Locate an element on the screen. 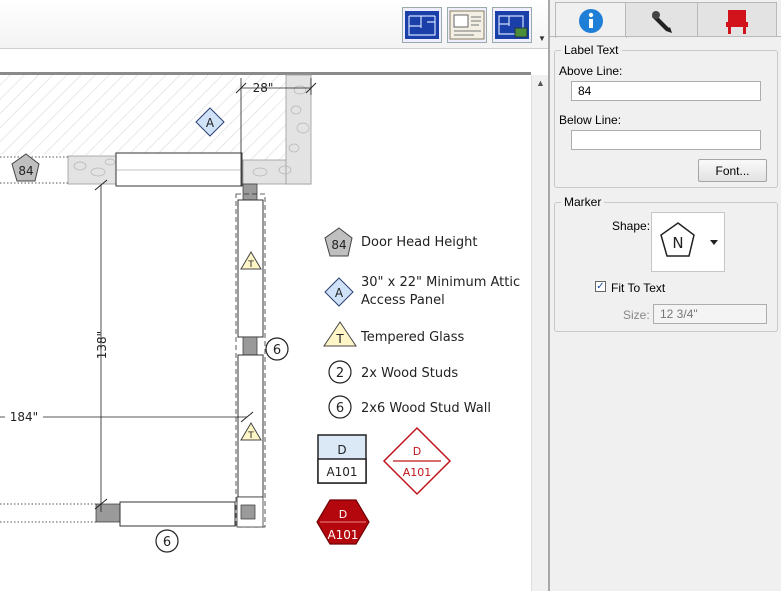  tab-pen is located at coordinates (662, 19).